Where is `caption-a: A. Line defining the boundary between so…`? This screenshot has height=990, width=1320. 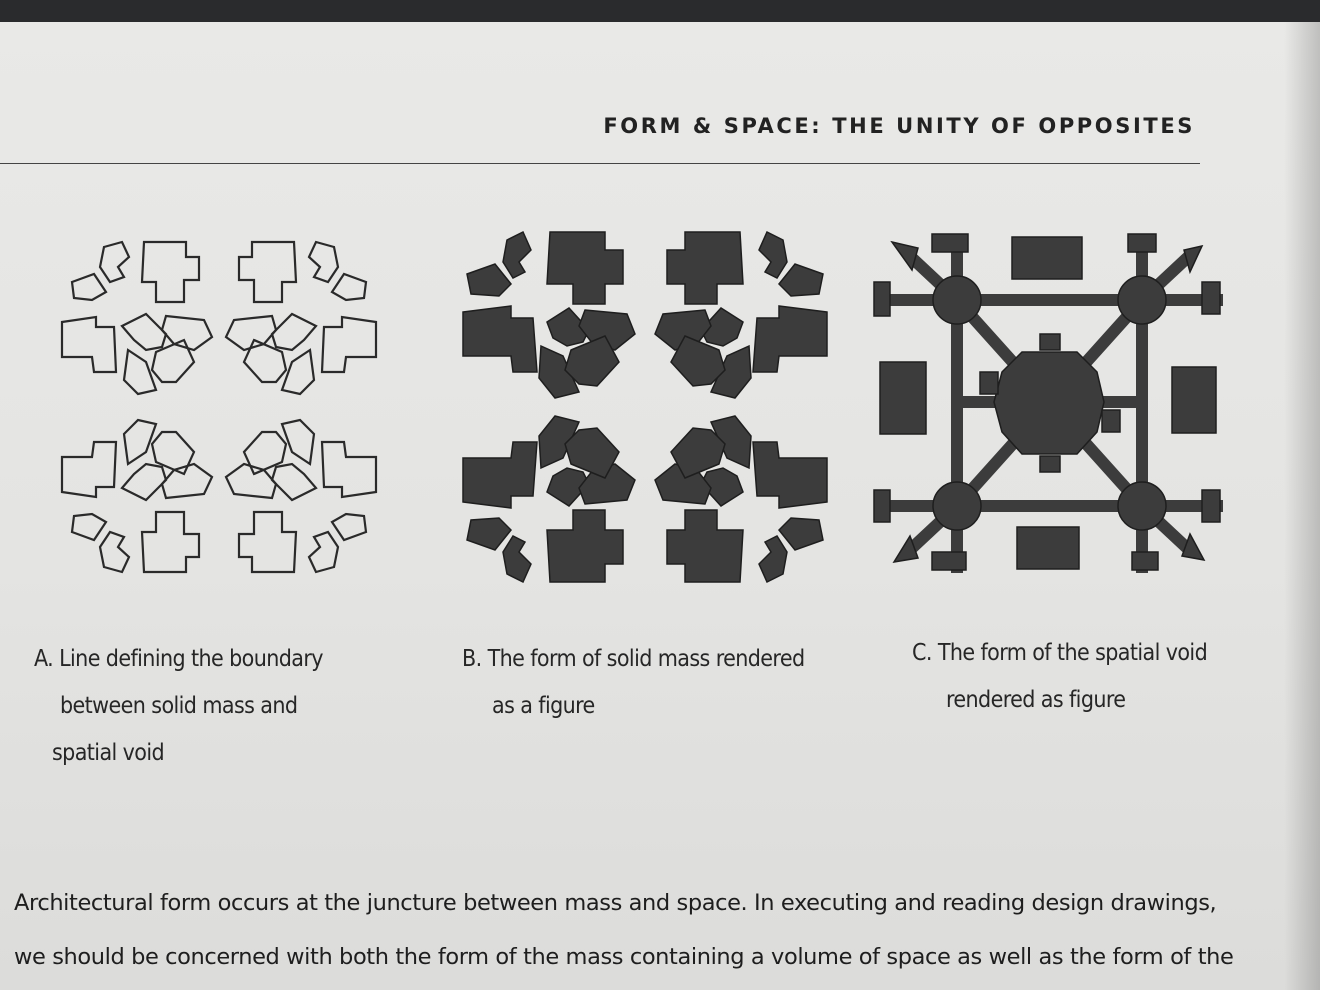 caption-a: A. Line defining the boundary between so… is located at coordinates (184, 706).